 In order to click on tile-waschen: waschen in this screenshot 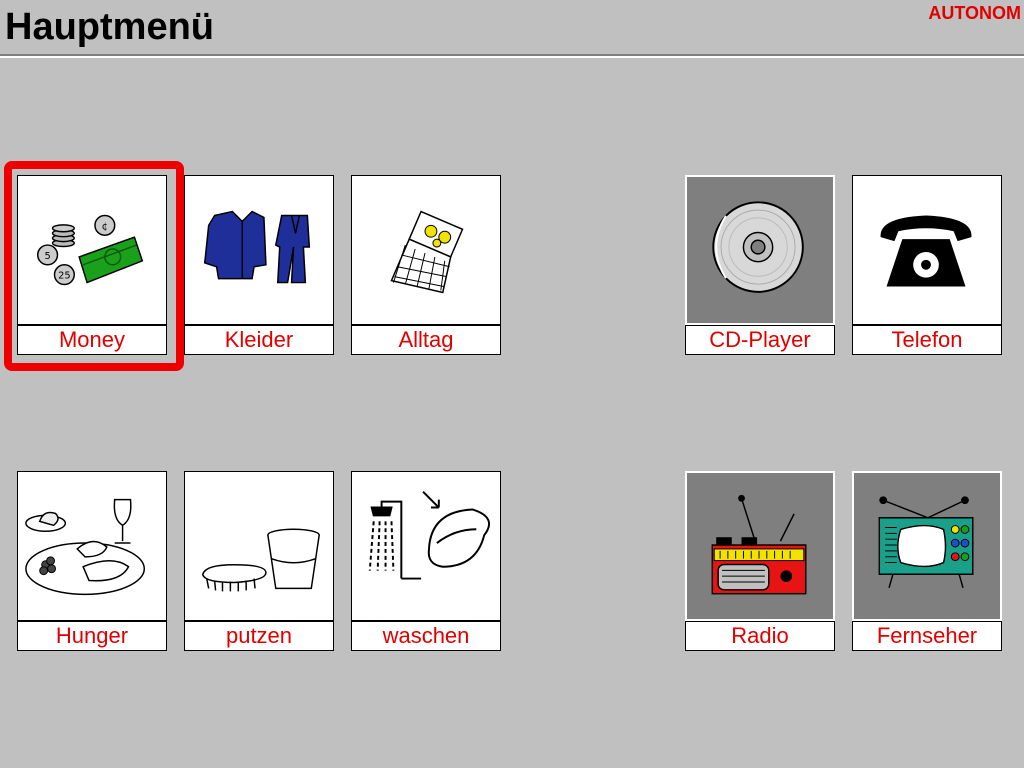, I will do `click(426, 561)`.